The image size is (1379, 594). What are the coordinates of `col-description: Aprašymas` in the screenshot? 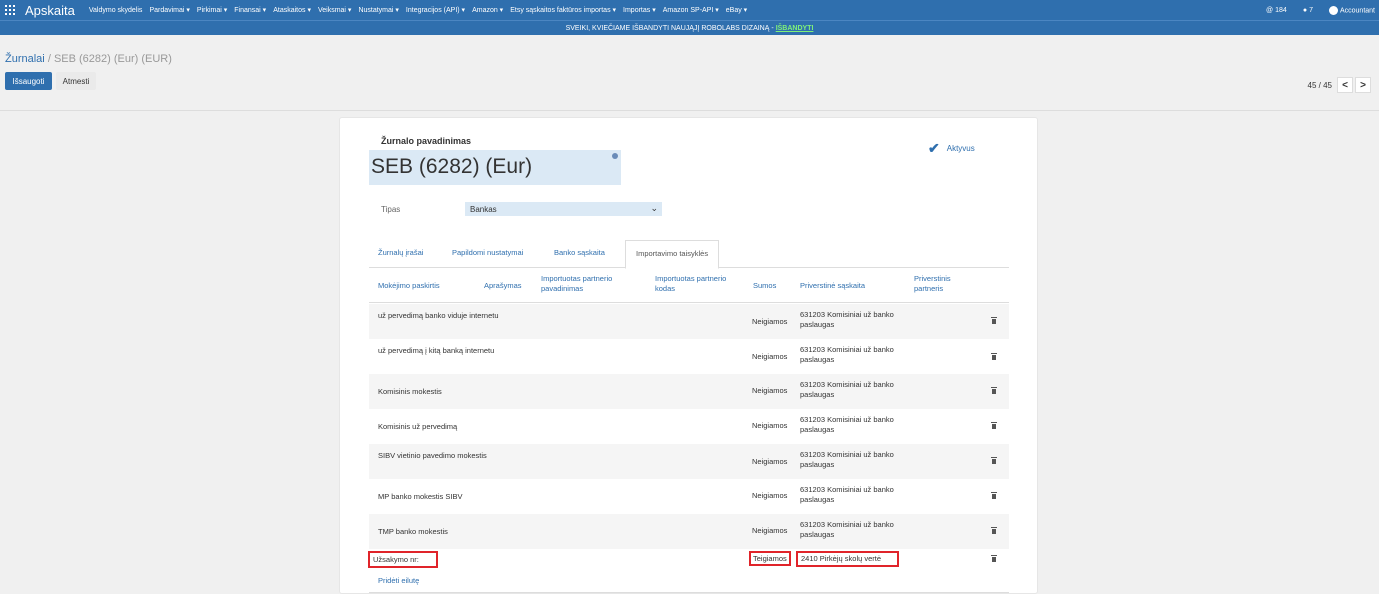 It's located at (503, 286).